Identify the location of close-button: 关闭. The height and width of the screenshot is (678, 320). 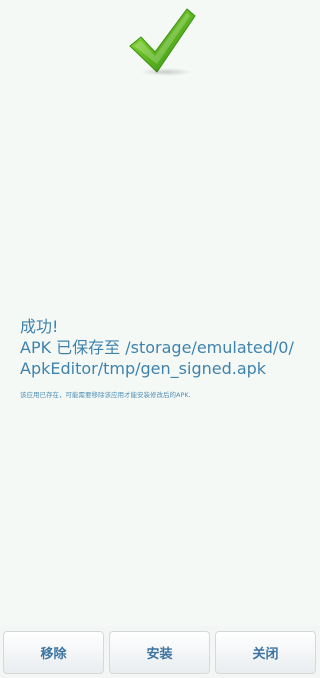
(265, 652).